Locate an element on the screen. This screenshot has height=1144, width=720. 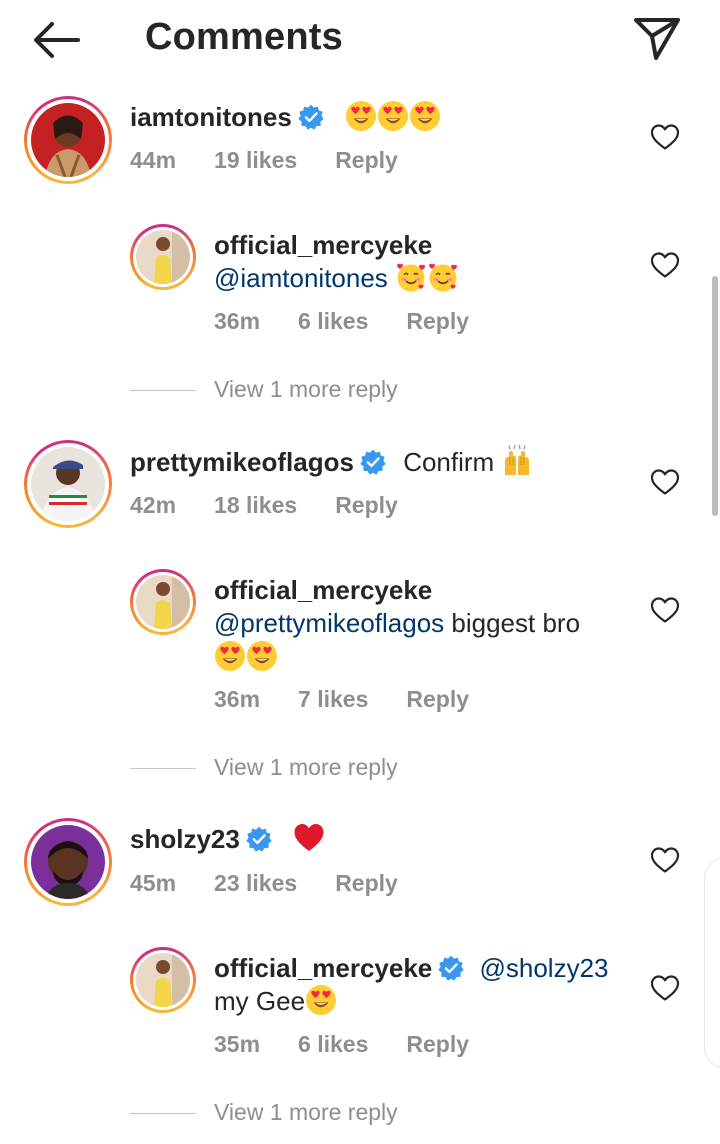
comment-username: iamtonitones is located at coordinates (211, 117).